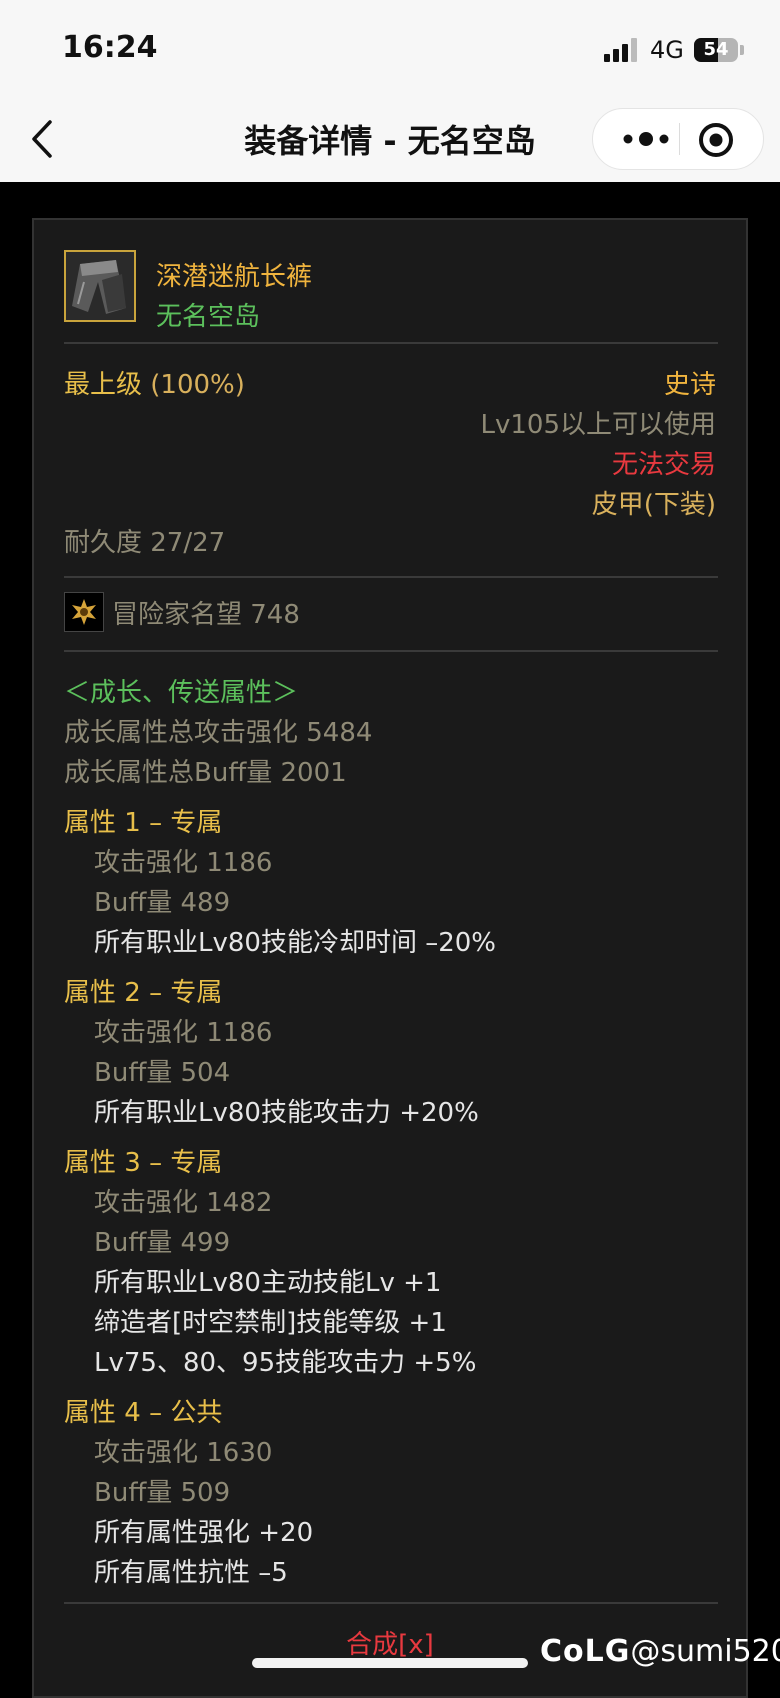 The width and height of the screenshot is (780, 1698). Describe the element at coordinates (598, 425) in the screenshot. I see `level-requirement: Lv105以上可以使用` at that location.